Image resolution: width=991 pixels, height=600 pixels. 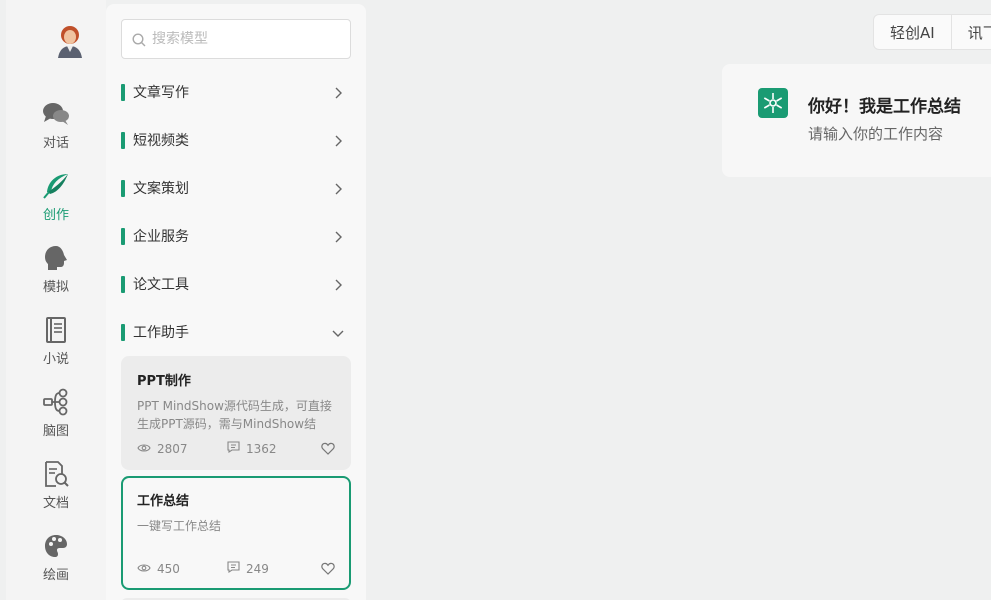 What do you see at coordinates (56, 490) in the screenshot?
I see `nav-document: 文档` at bounding box center [56, 490].